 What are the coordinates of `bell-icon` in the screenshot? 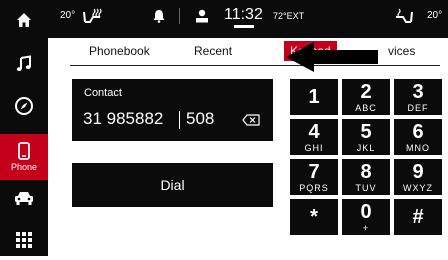 It's located at (159, 16).